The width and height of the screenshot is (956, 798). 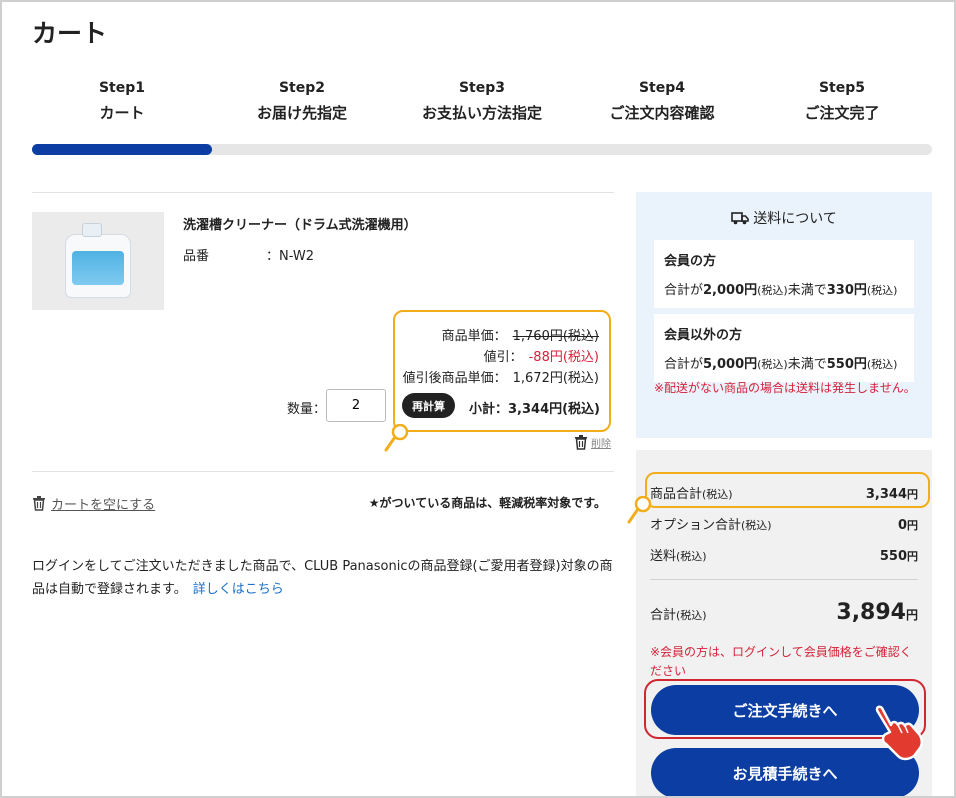 I want to click on summary-divider, so click(x=784, y=579).